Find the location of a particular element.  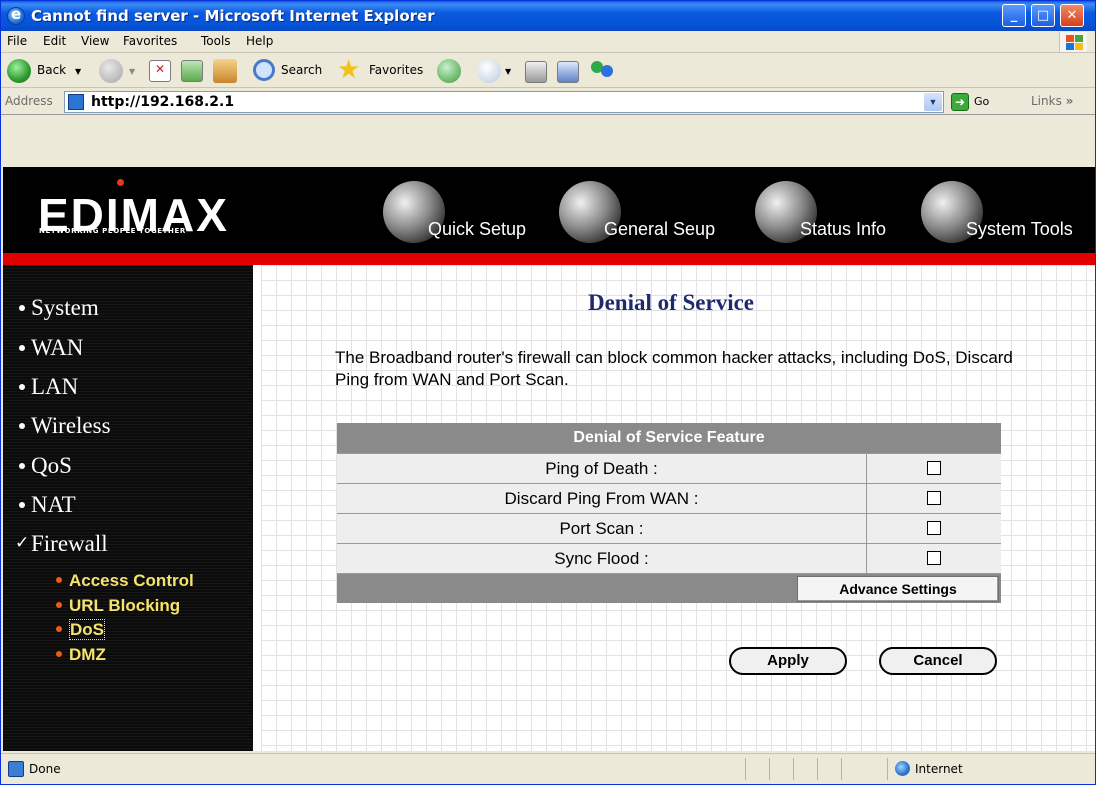

stop-x-glyph: ✕ is located at coordinates (160, 69).